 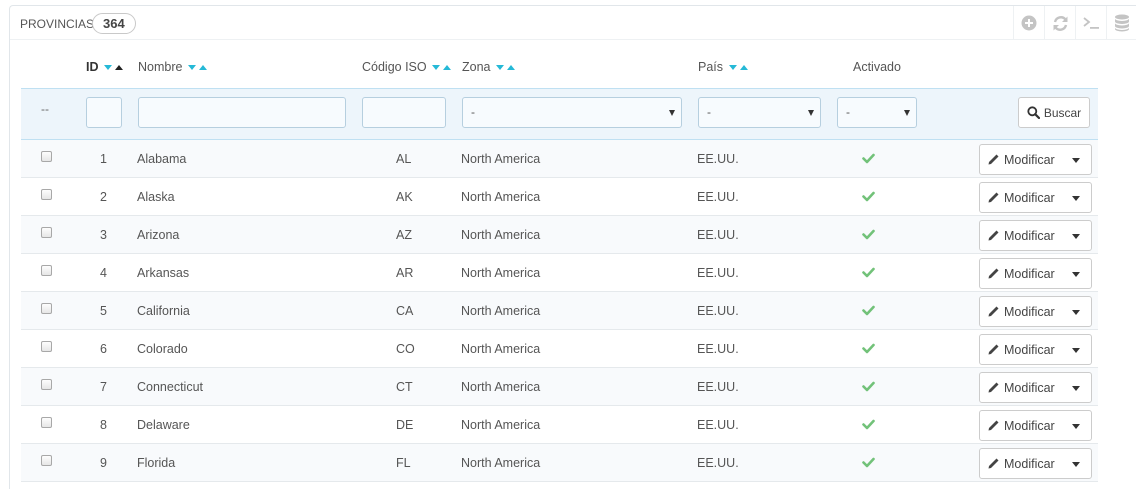 What do you see at coordinates (394, 67) in the screenshot?
I see `column-label-iso: Código ISO` at bounding box center [394, 67].